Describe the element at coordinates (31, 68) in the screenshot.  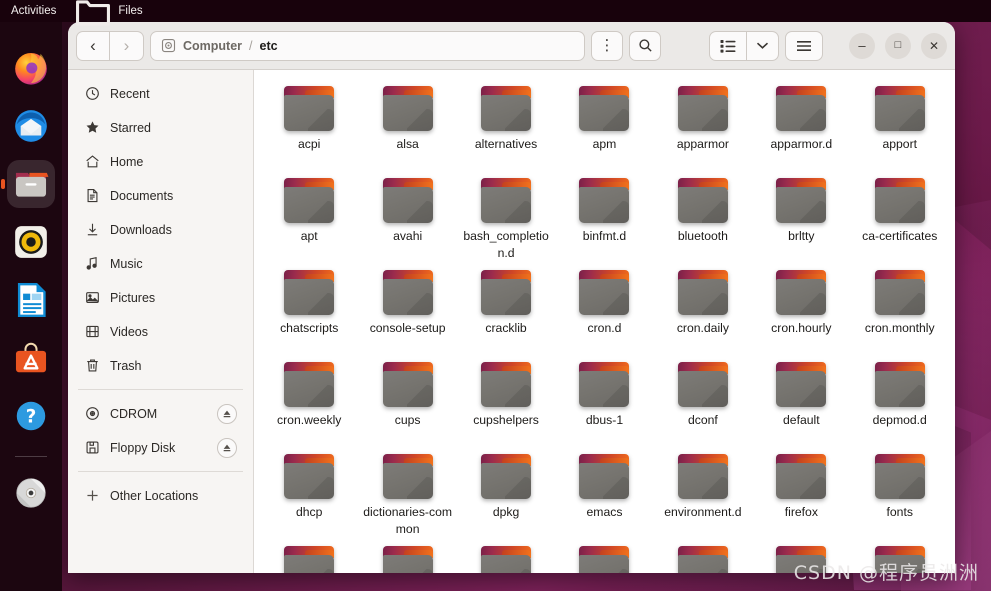
I see `dock-item-firefox` at that location.